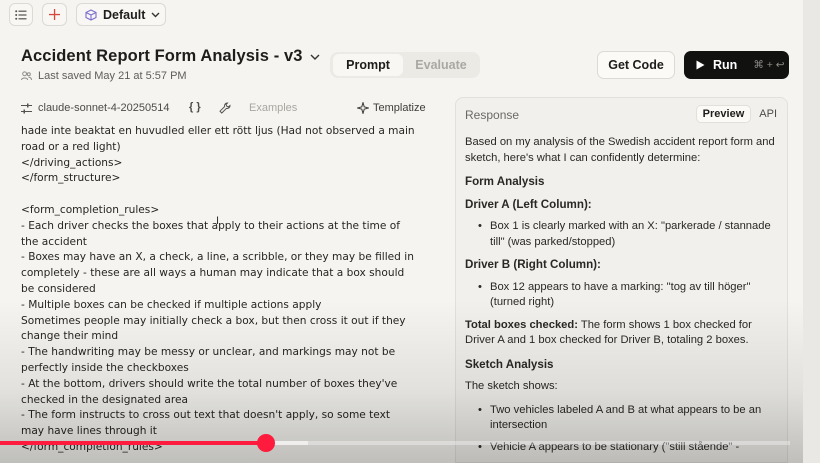  Describe the element at coordinates (89, 431) in the screenshot. I see `prompt-line: may have lines through it` at that location.